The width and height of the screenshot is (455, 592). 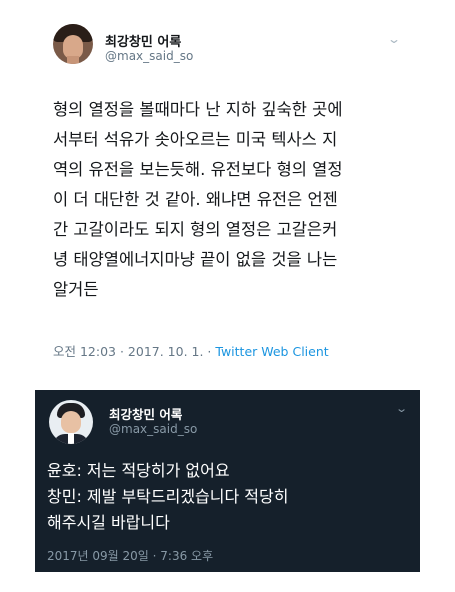 I want to click on tweet-text-line: 창민: 제발 부탁드리겠습니다 적당히, so click(x=168, y=496).